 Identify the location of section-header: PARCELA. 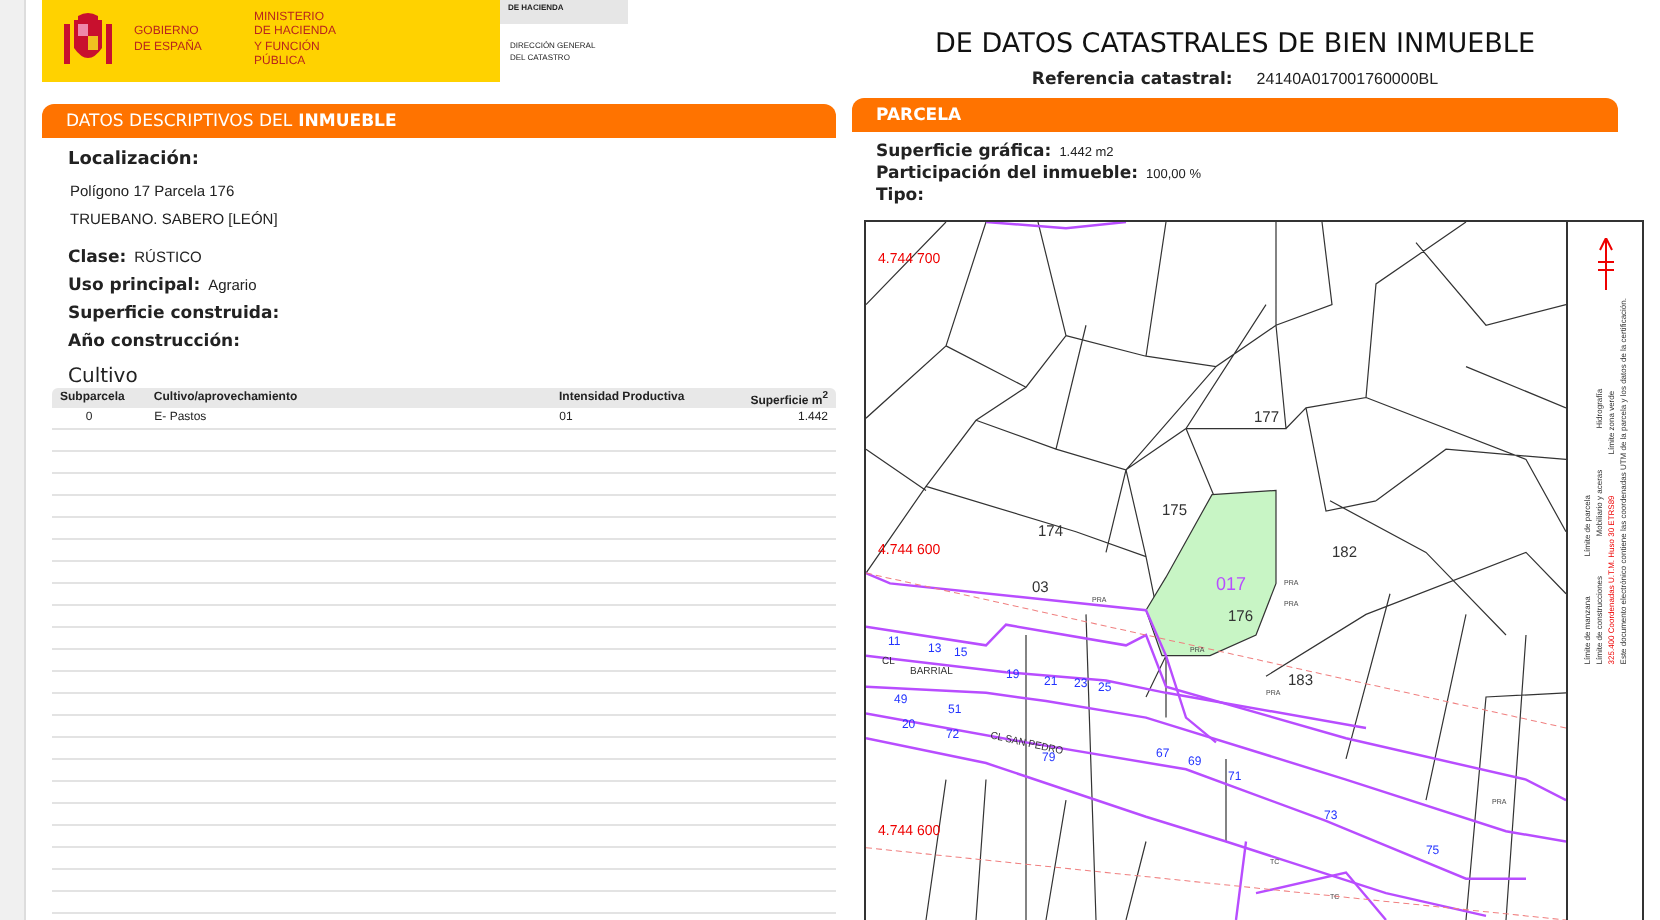
(1235, 115).